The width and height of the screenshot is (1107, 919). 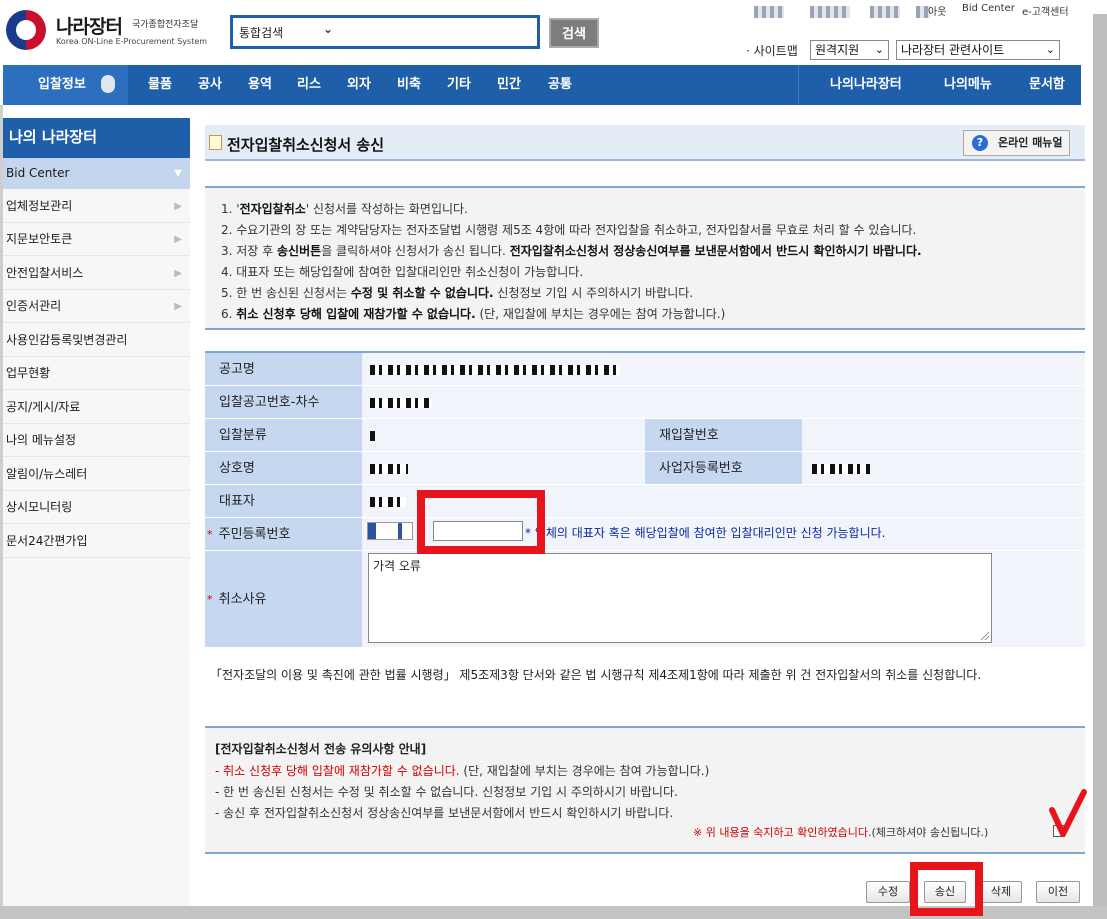 What do you see at coordinates (26, 30) in the screenshot?
I see `logo-icon` at bounding box center [26, 30].